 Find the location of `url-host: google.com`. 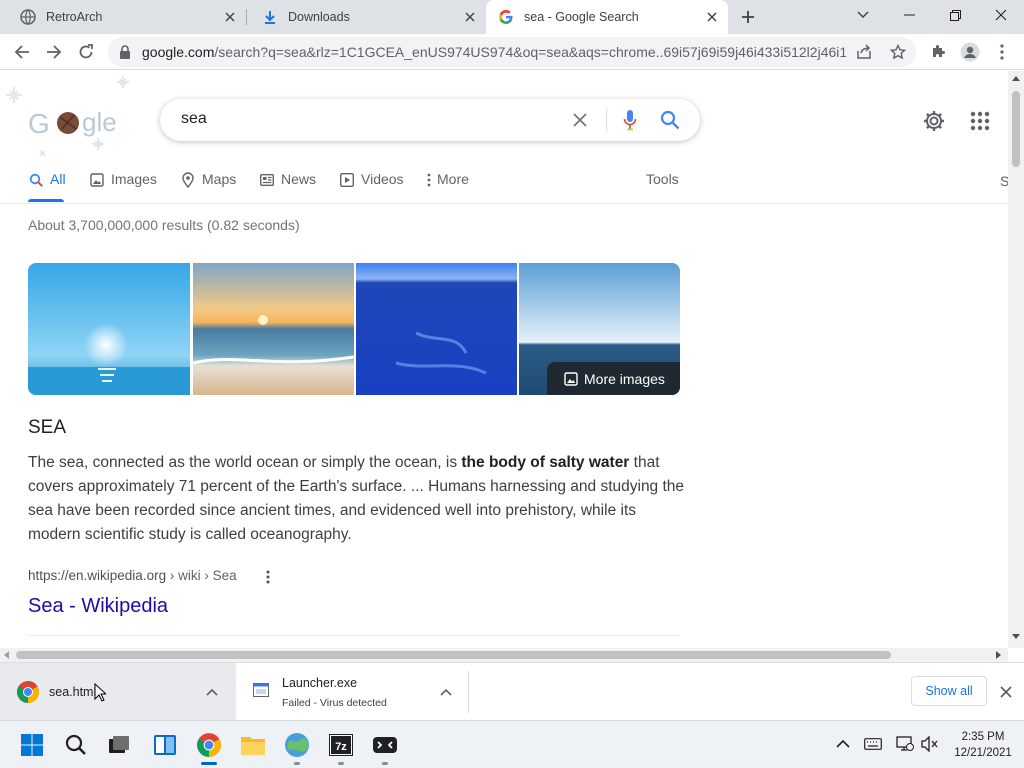

url-host: google.com is located at coordinates (178, 52).